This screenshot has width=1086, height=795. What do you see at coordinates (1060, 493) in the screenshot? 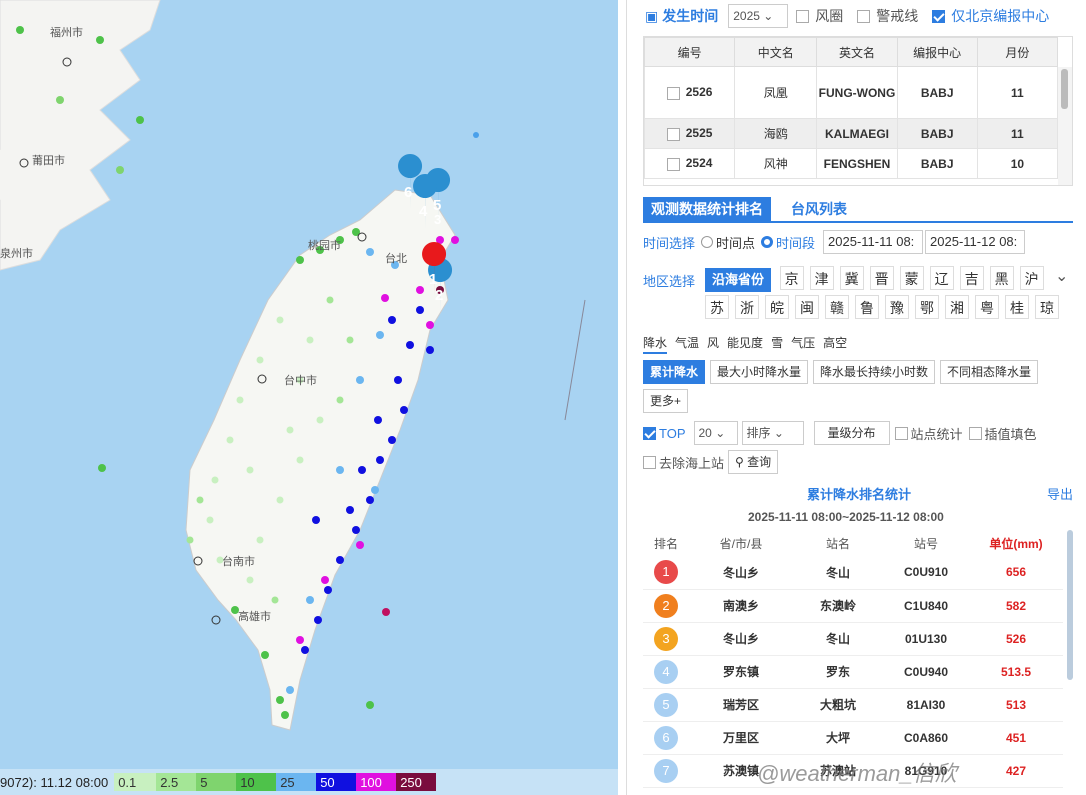
I see `export-button: 导出` at bounding box center [1060, 493].